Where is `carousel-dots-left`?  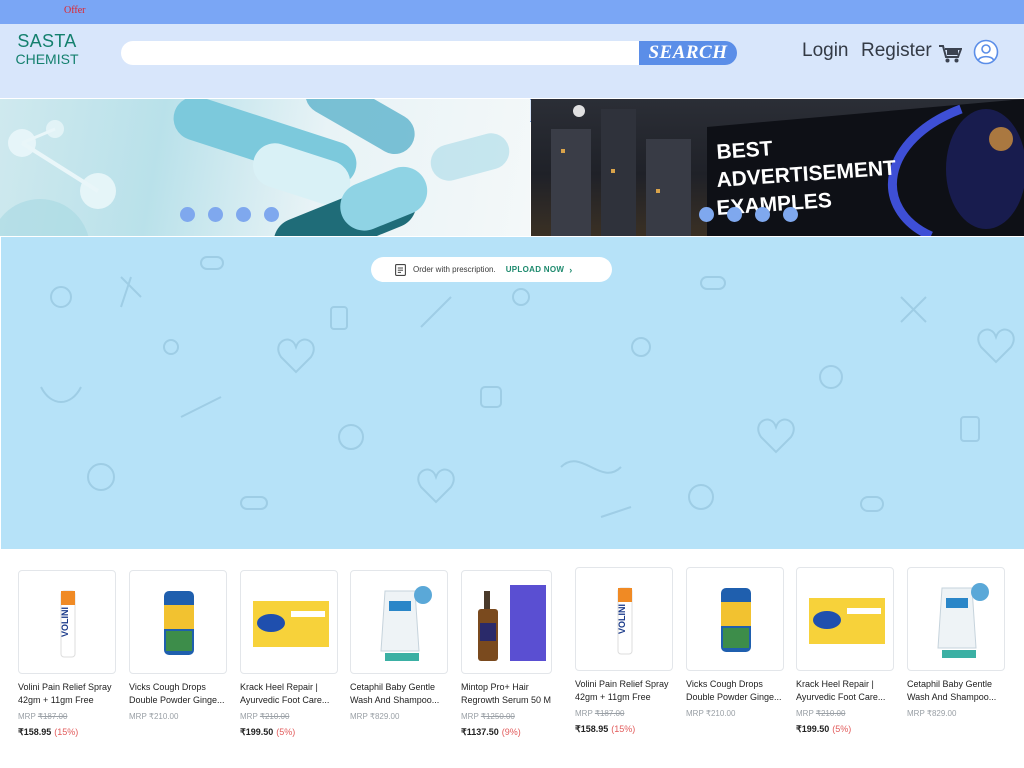 carousel-dots-left is located at coordinates (229, 214).